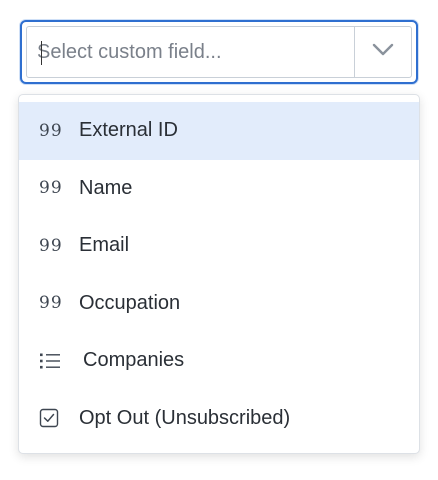 This screenshot has width=438, height=480. I want to click on option-occupation: 99 Occupation, so click(219, 304).